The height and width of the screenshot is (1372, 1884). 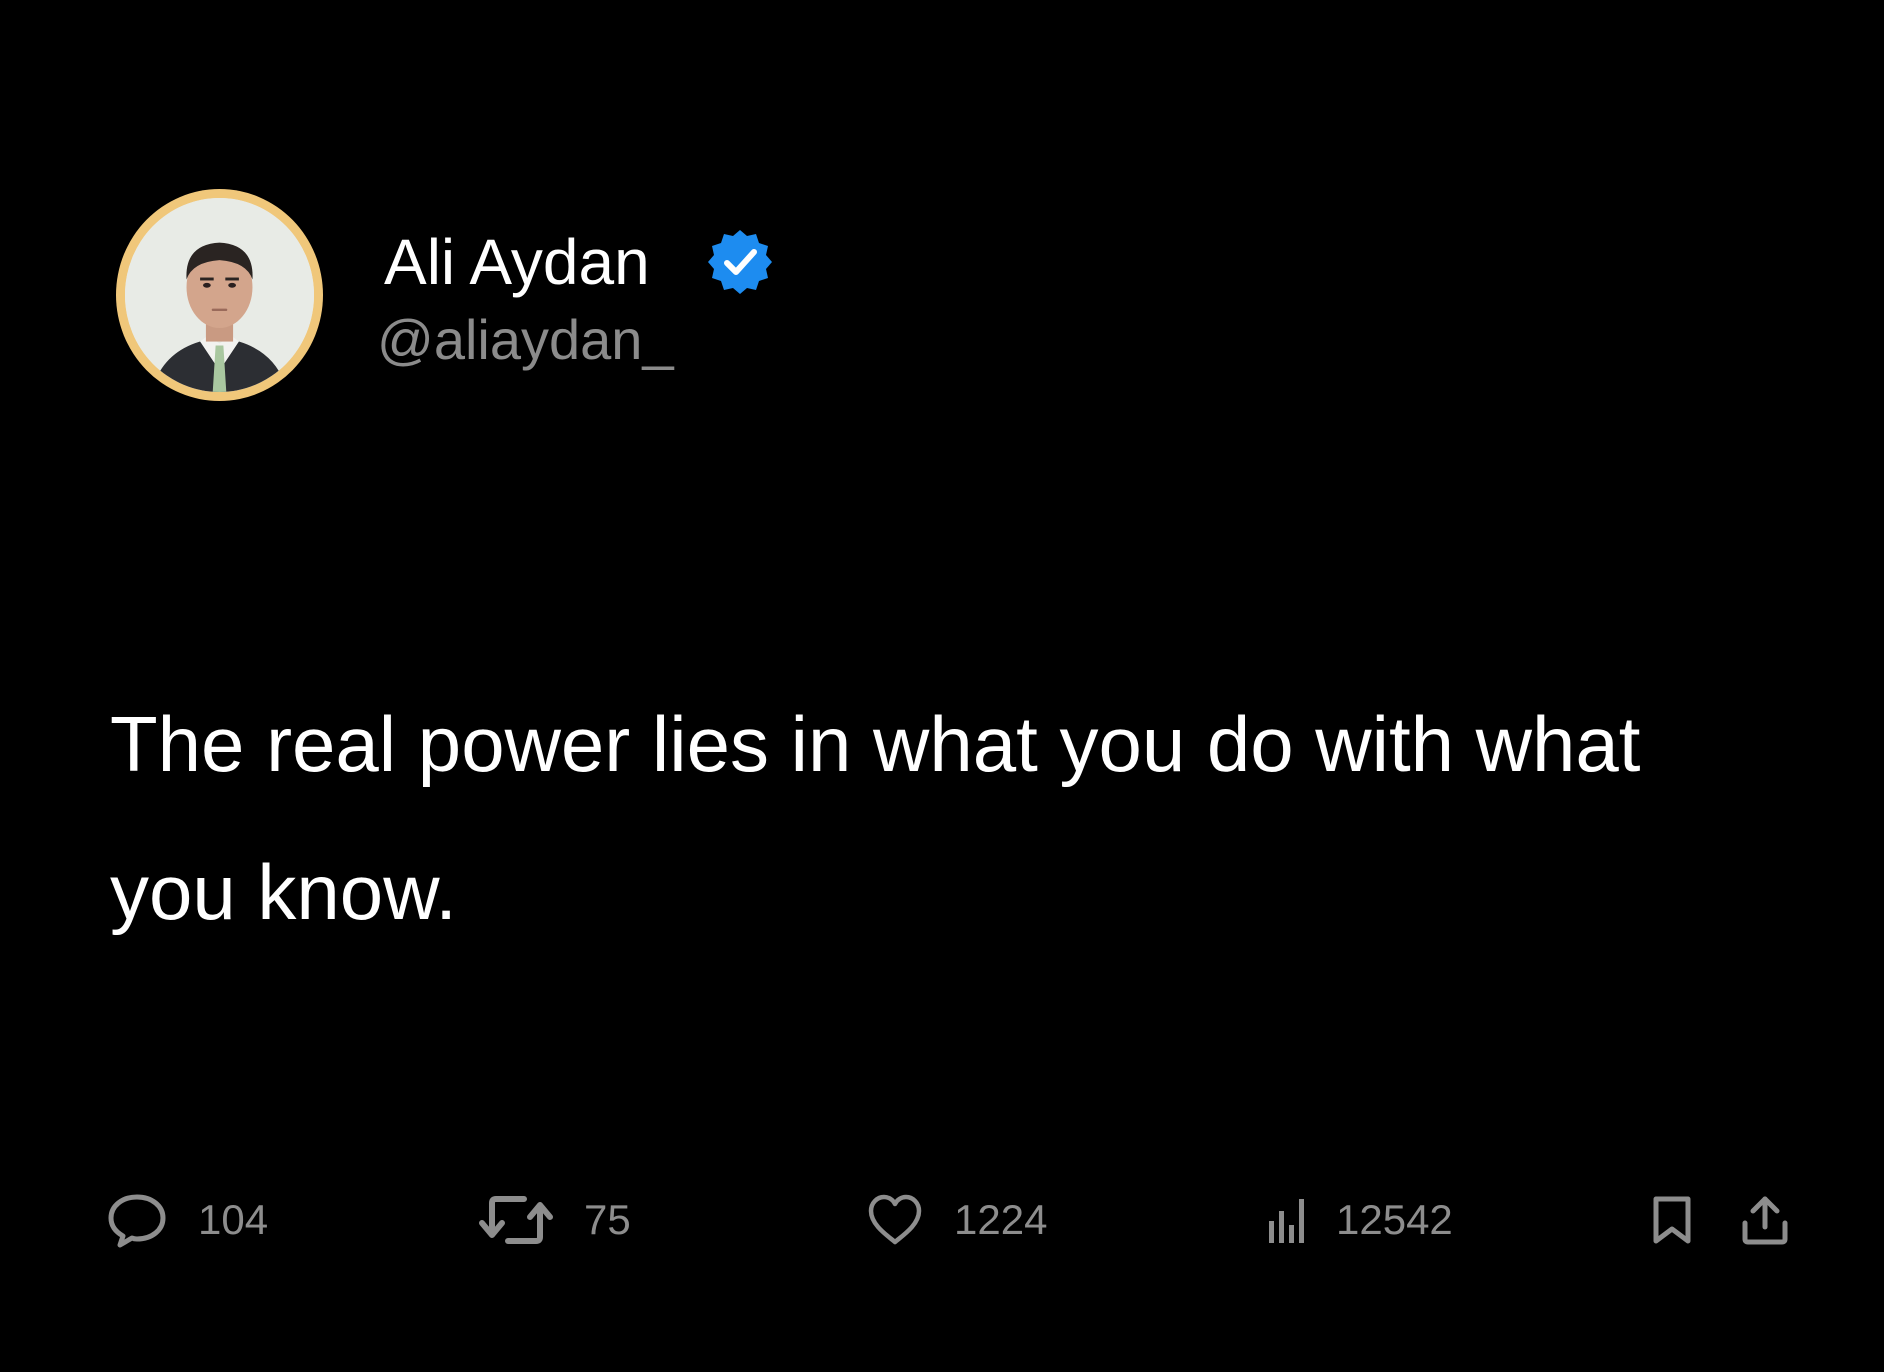 I want to click on bookmark-icon, so click(x=1672, y=1220).